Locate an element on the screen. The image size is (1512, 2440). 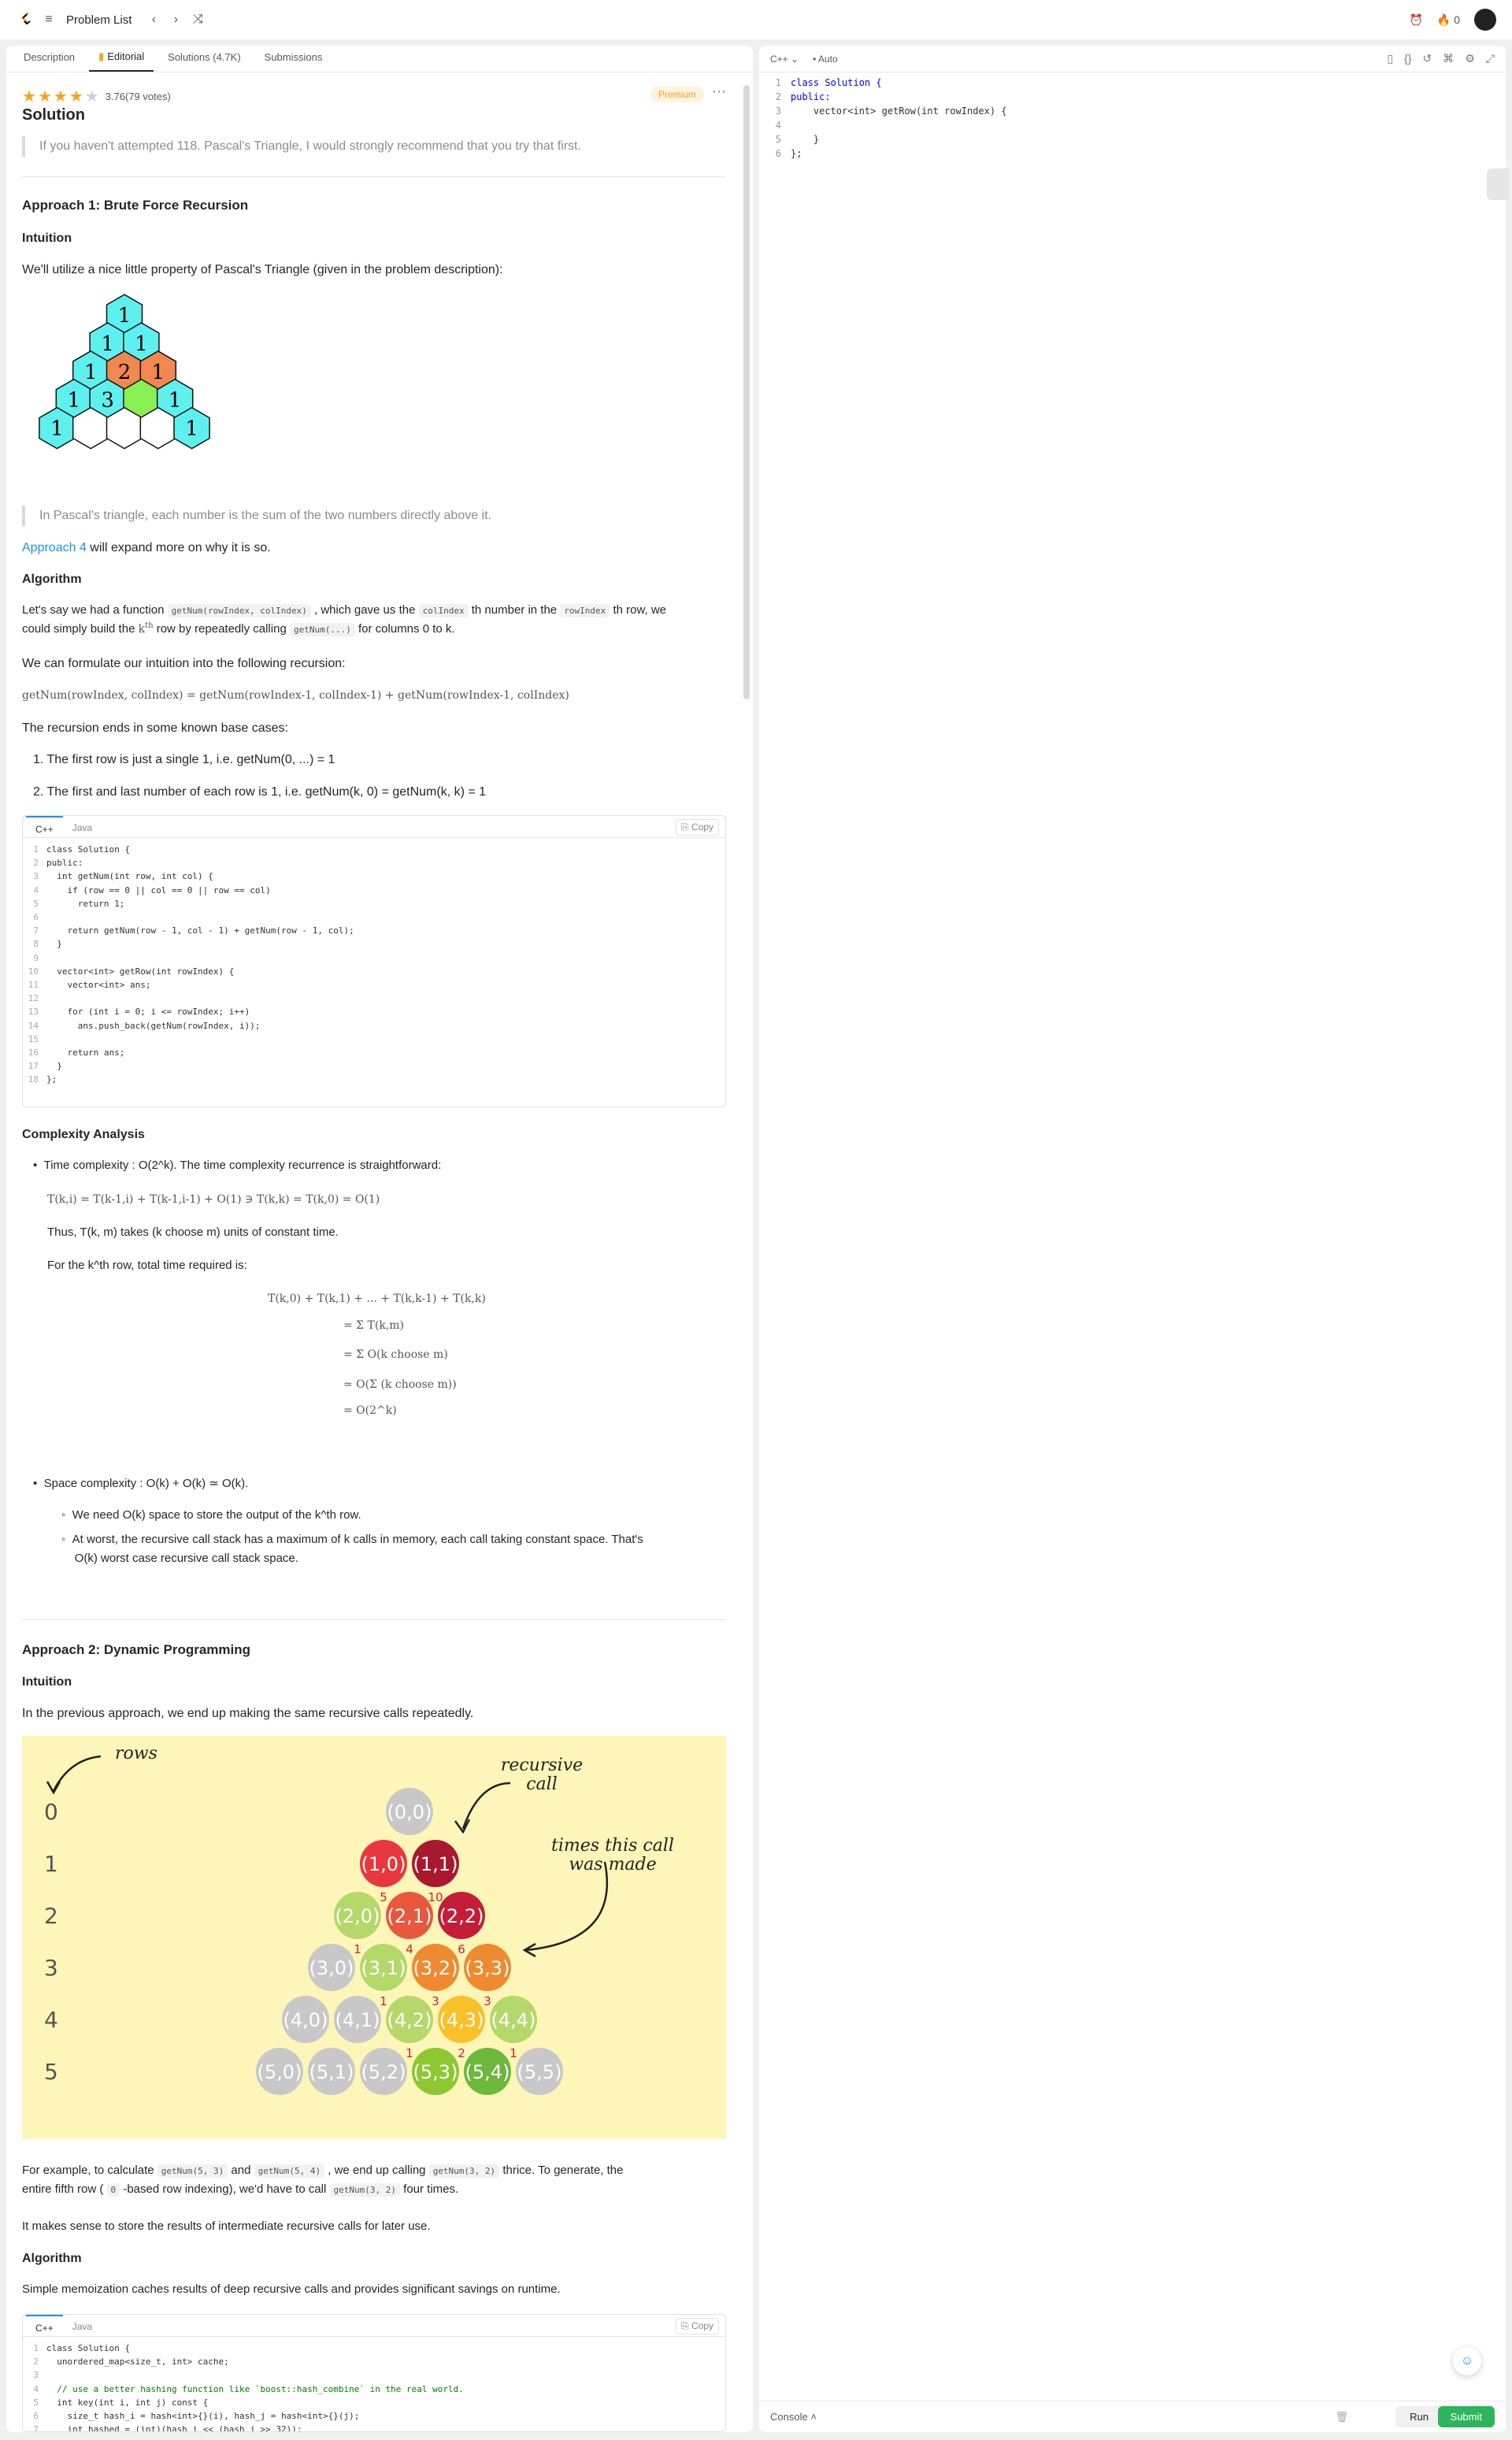
top-navbar: ≡ Problem List ‹ › ⤨ ⏰ 🔥 0 is located at coordinates (756, 19).